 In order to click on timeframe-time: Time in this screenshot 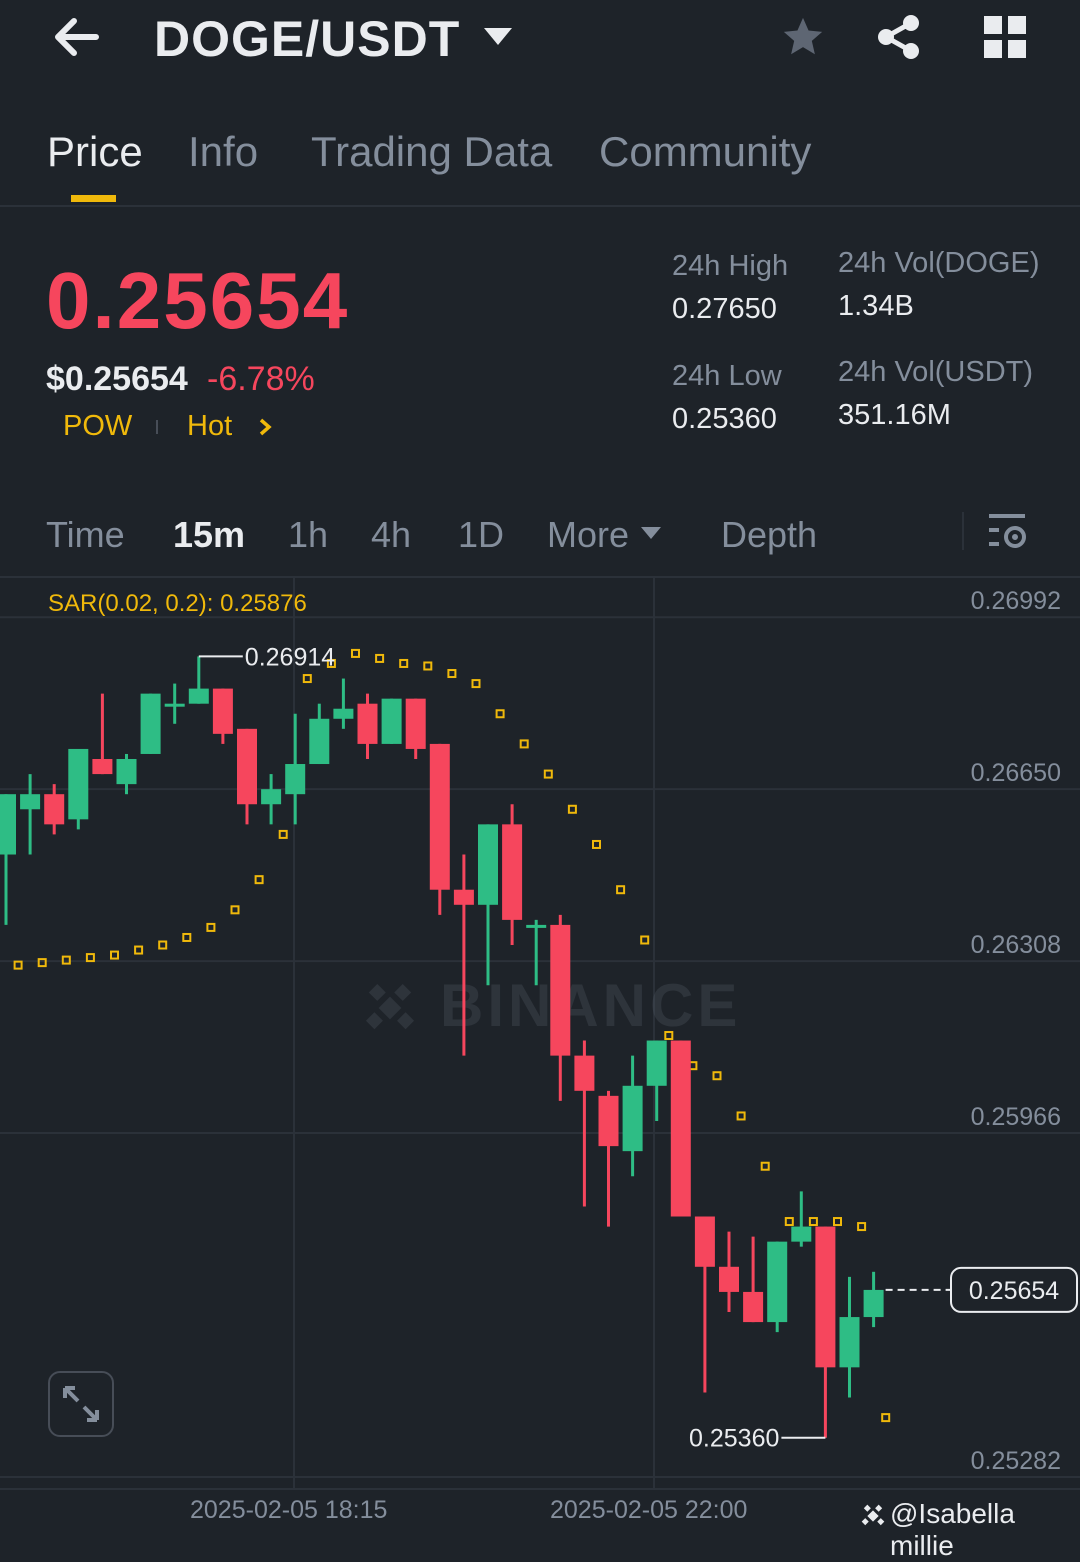, I will do `click(85, 535)`.